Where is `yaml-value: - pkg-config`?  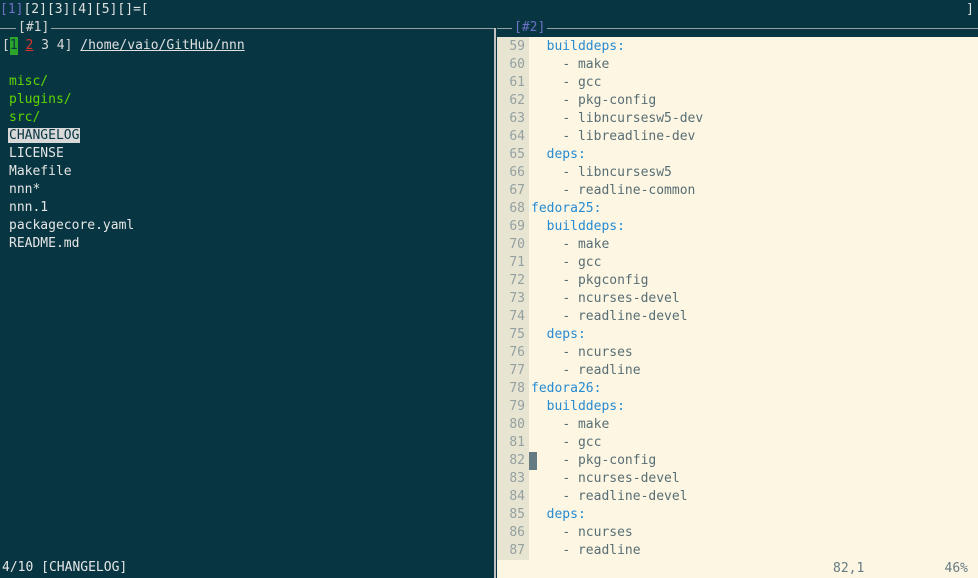
yaml-value: - pkg-config is located at coordinates (609, 100).